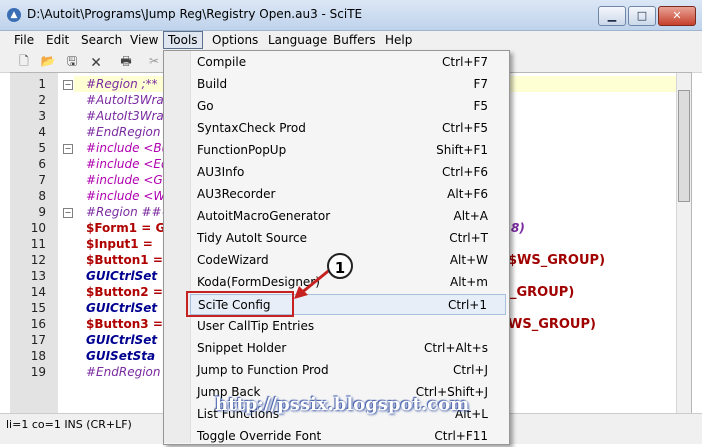 The width and height of the screenshot is (702, 447). I want to click on new-file-icon: 🗋, so click(24, 61).